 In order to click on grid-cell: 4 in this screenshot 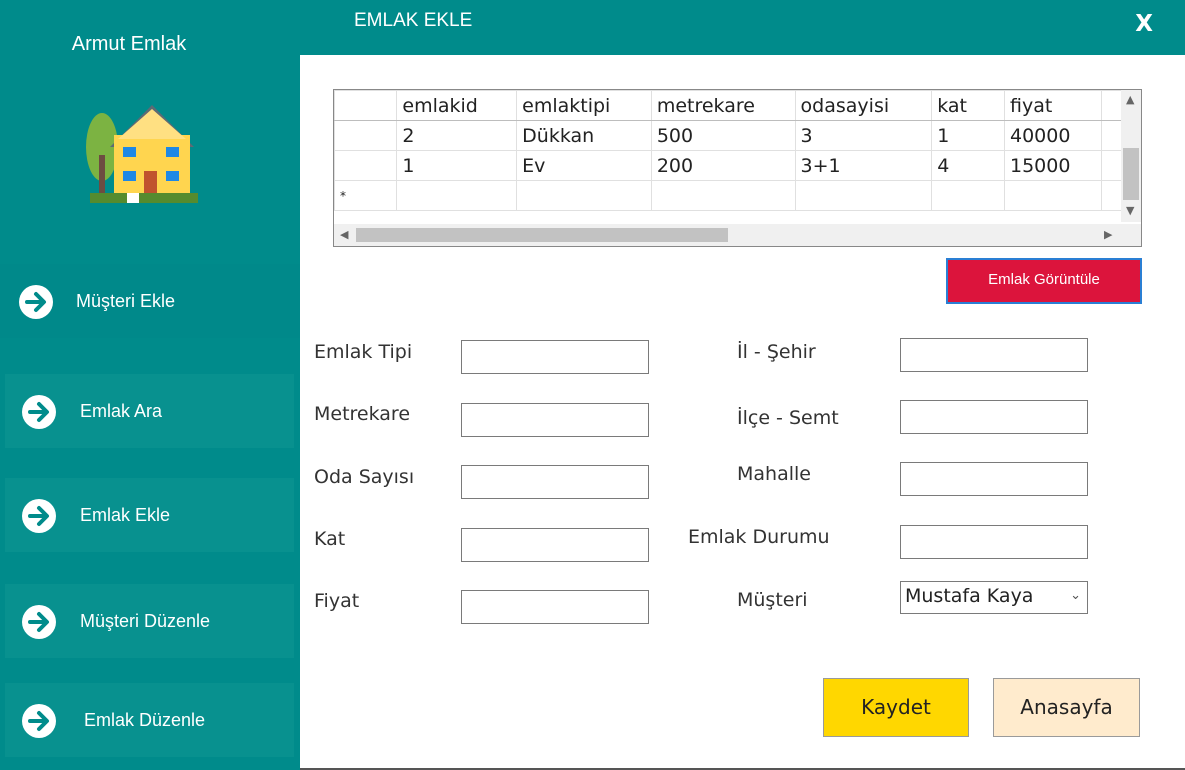, I will do `click(968, 165)`.